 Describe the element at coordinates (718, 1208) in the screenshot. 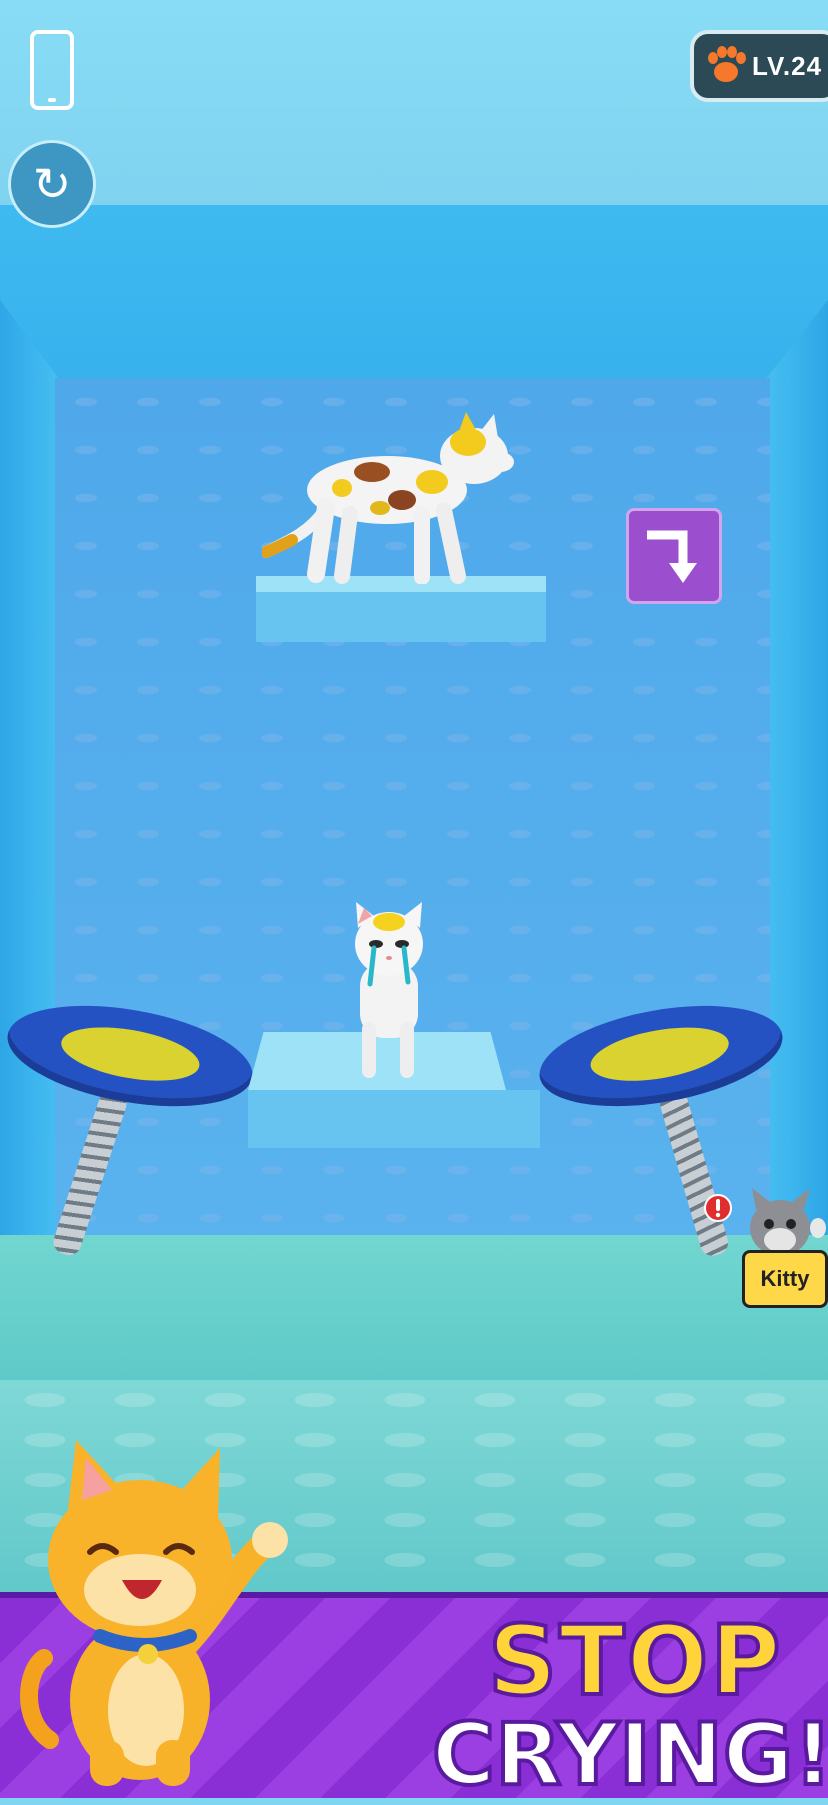

I see `exclamation-icon` at that location.